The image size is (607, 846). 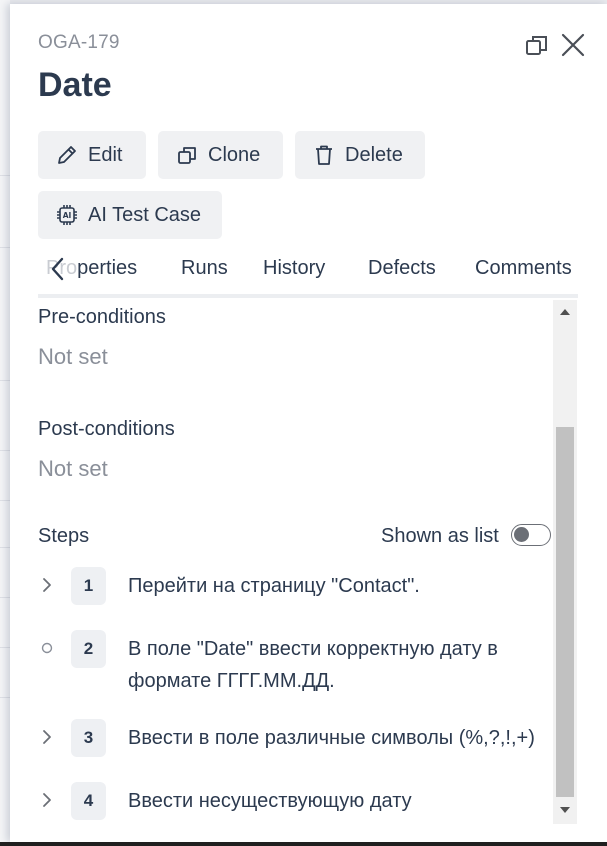 I want to click on restore-icon, so click(x=537, y=45).